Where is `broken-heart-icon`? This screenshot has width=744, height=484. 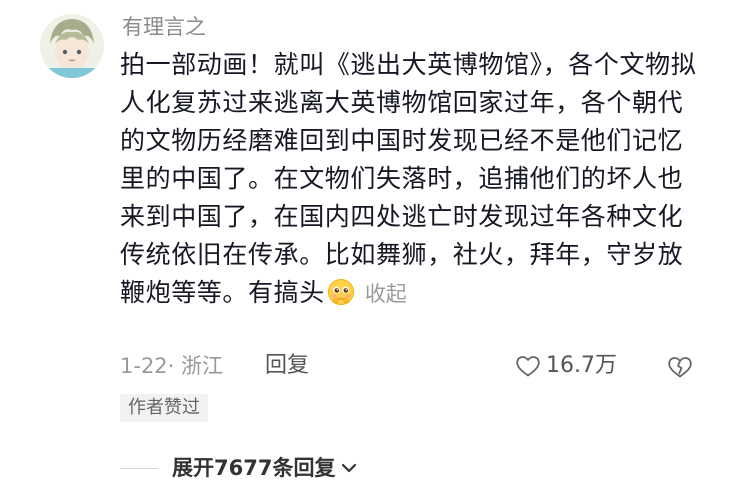 broken-heart-icon is located at coordinates (680, 367).